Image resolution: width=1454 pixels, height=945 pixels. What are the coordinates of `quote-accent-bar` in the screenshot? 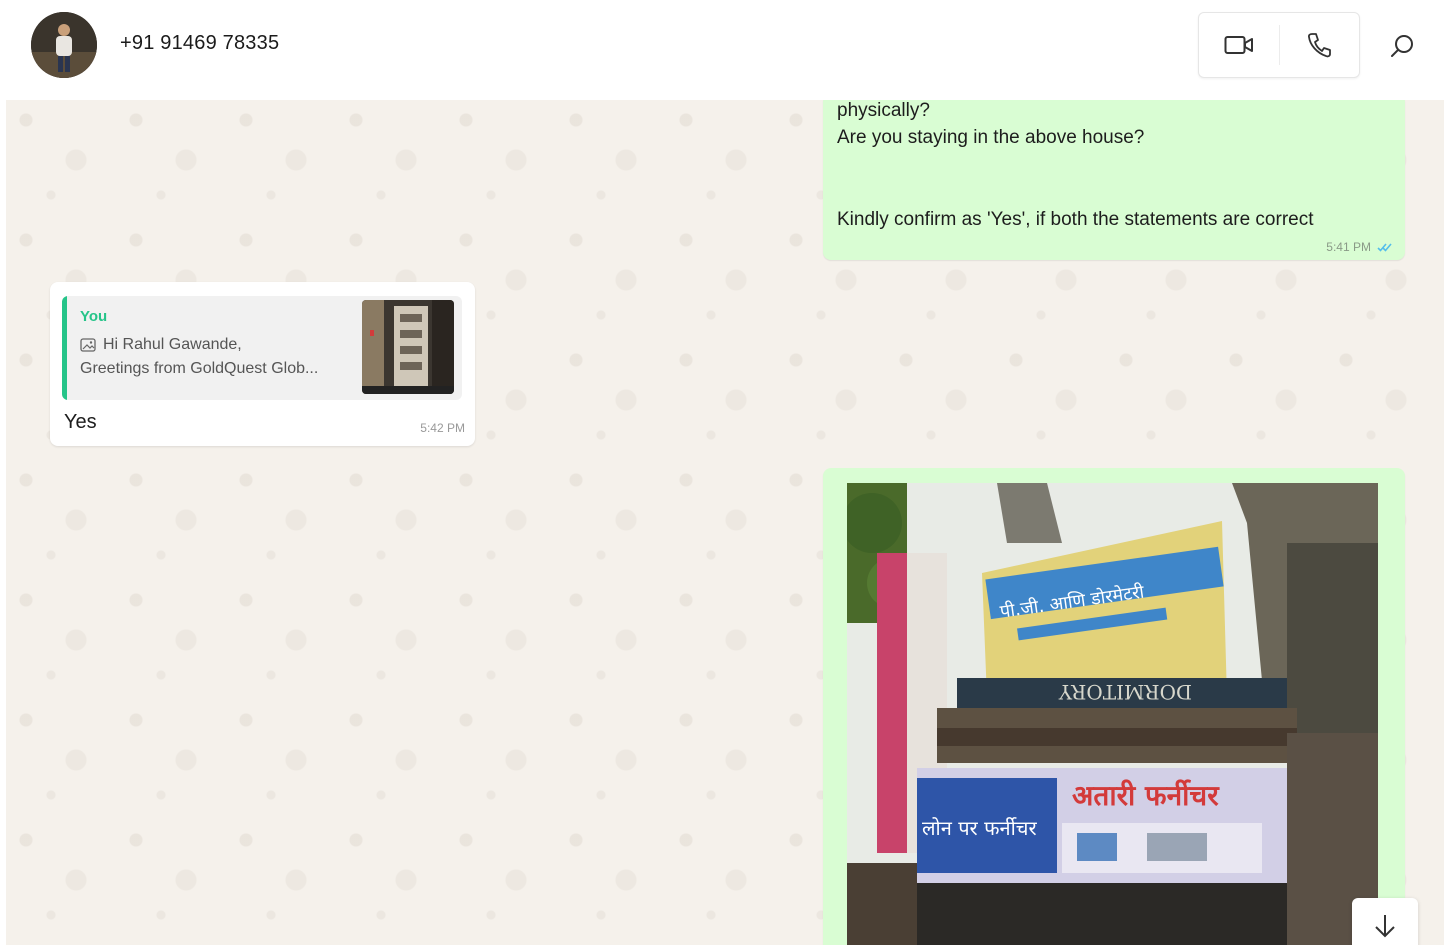 It's located at (64, 348).